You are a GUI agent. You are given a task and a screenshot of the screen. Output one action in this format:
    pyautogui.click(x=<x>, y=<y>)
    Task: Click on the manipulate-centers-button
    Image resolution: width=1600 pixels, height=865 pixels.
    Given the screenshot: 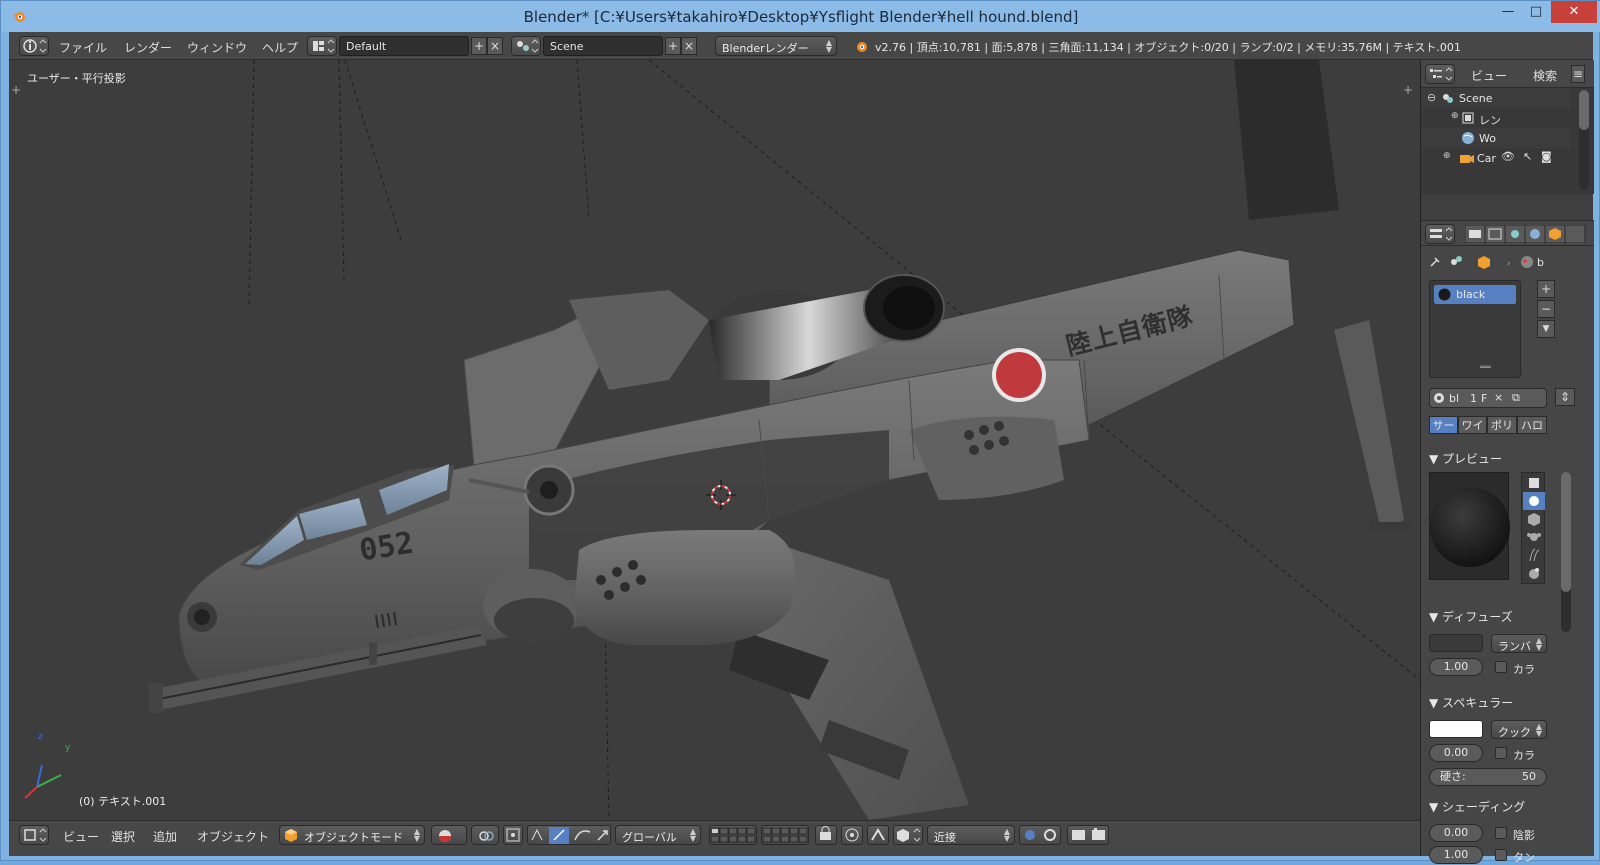 What is the action you would take?
    pyautogui.click(x=513, y=835)
    